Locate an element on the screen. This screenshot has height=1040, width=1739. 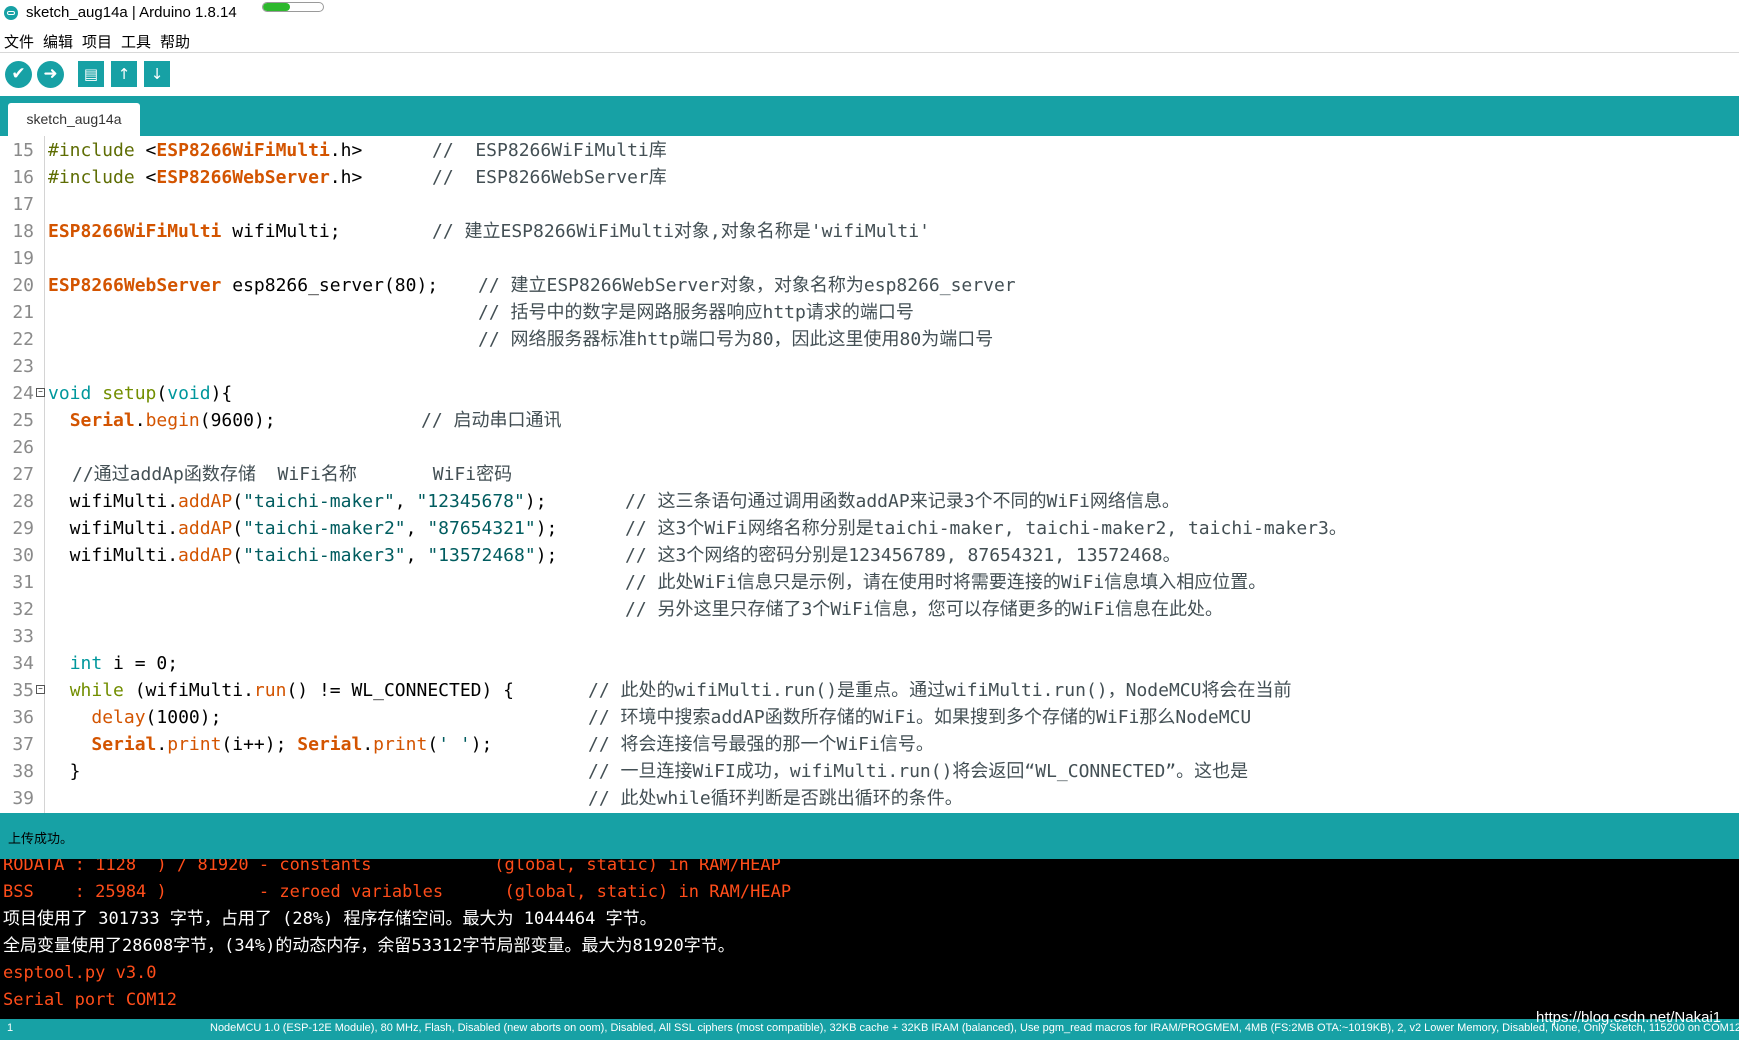
code-line: 39 // 此处while循环判断是否跳出循环的条件。 is located at coordinates (869, 798).